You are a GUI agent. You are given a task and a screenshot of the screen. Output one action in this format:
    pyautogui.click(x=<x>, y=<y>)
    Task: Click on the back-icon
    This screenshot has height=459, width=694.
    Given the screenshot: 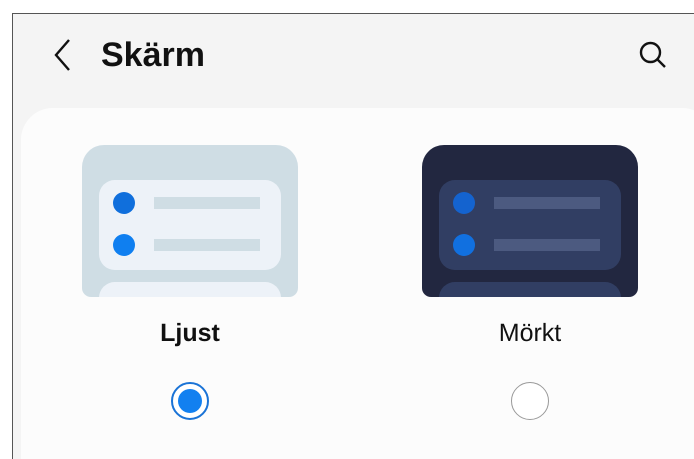 What is the action you would take?
    pyautogui.click(x=63, y=55)
    